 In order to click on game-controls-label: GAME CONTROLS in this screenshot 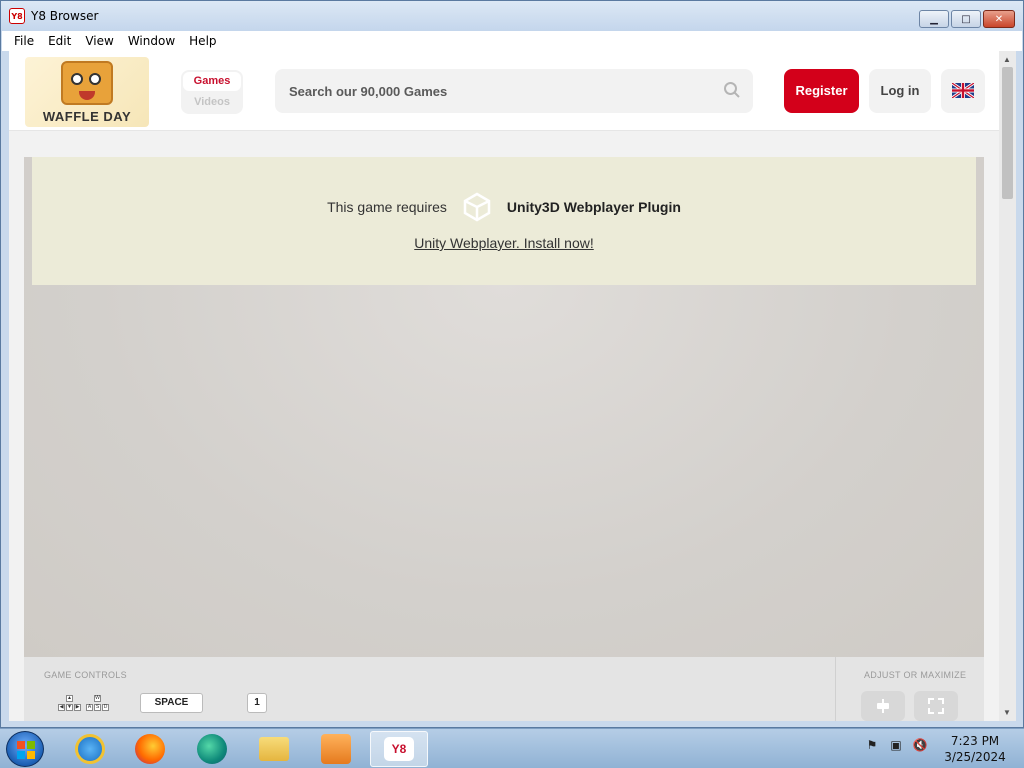, I will do `click(85, 675)`.